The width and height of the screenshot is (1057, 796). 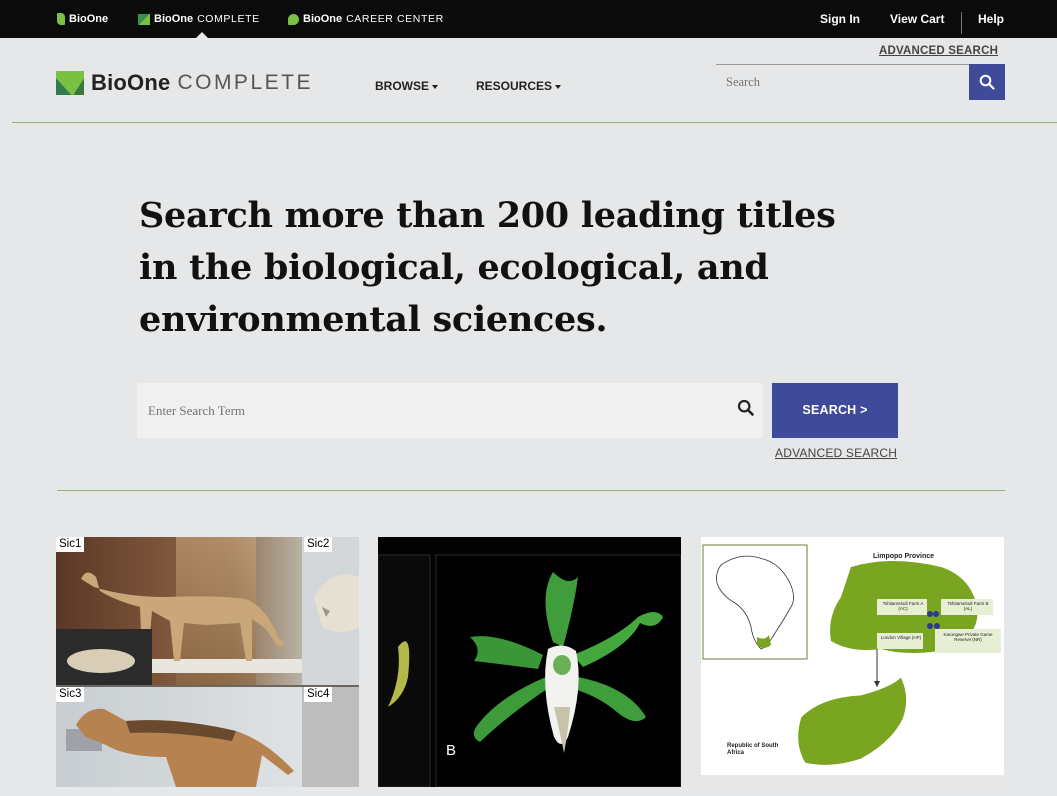 I want to click on header-search-input, so click(x=843, y=82).